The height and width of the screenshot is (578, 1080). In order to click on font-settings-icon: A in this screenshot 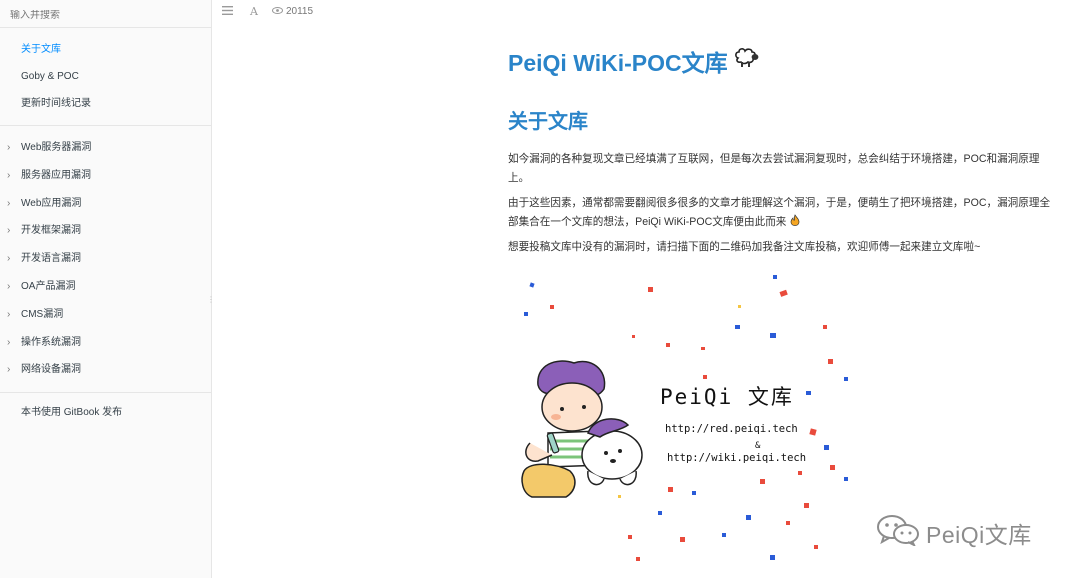, I will do `click(254, 11)`.